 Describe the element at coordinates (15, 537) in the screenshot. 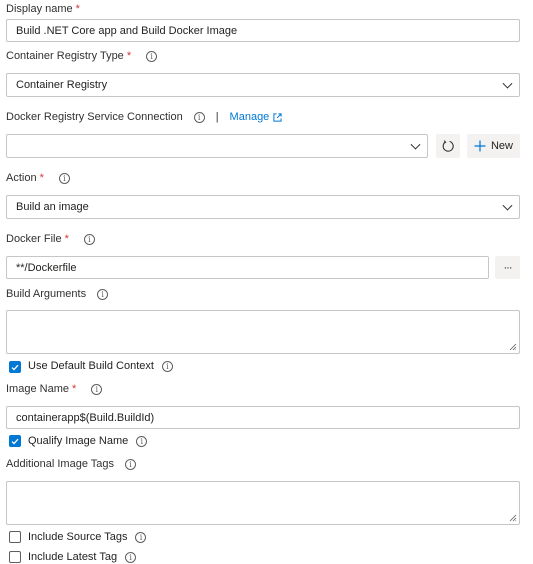

I see `include-source-tags-checkbox` at that location.